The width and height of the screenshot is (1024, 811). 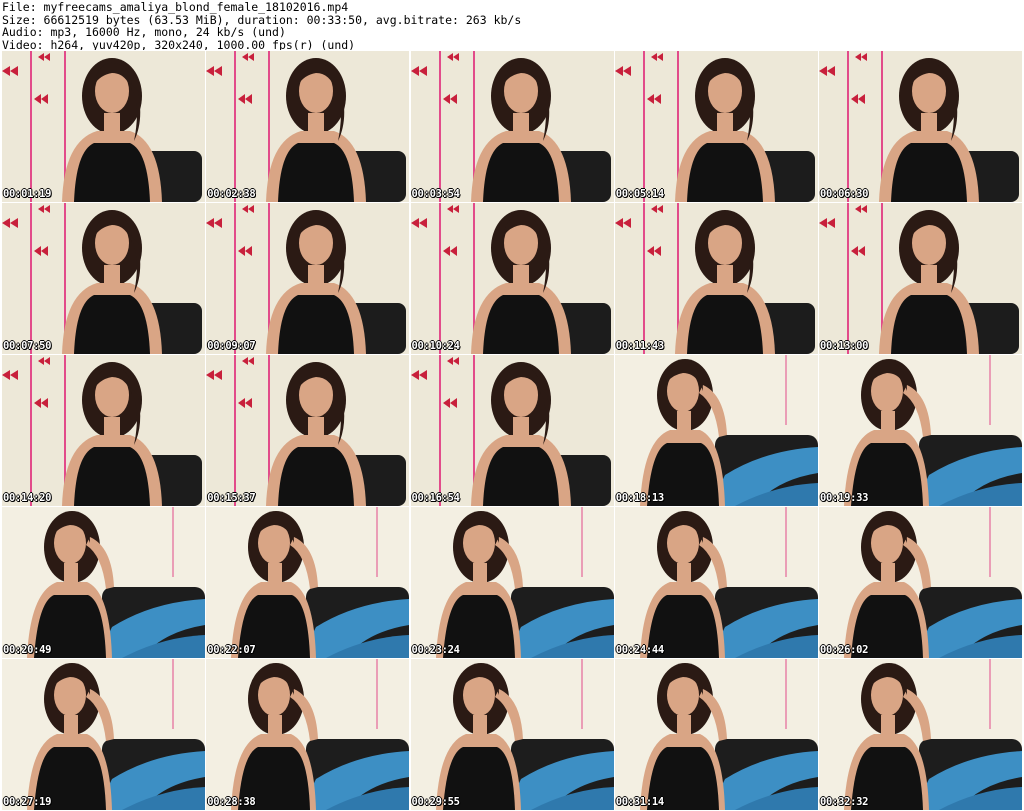 What do you see at coordinates (844, 802) in the screenshot?
I see `frame-timestamp: 00:32:32` at bounding box center [844, 802].